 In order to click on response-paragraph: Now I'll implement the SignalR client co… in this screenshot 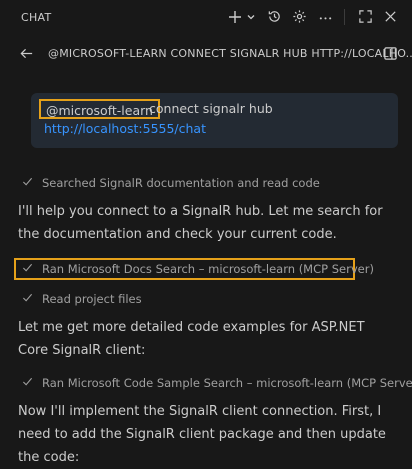, I will do `click(202, 434)`.